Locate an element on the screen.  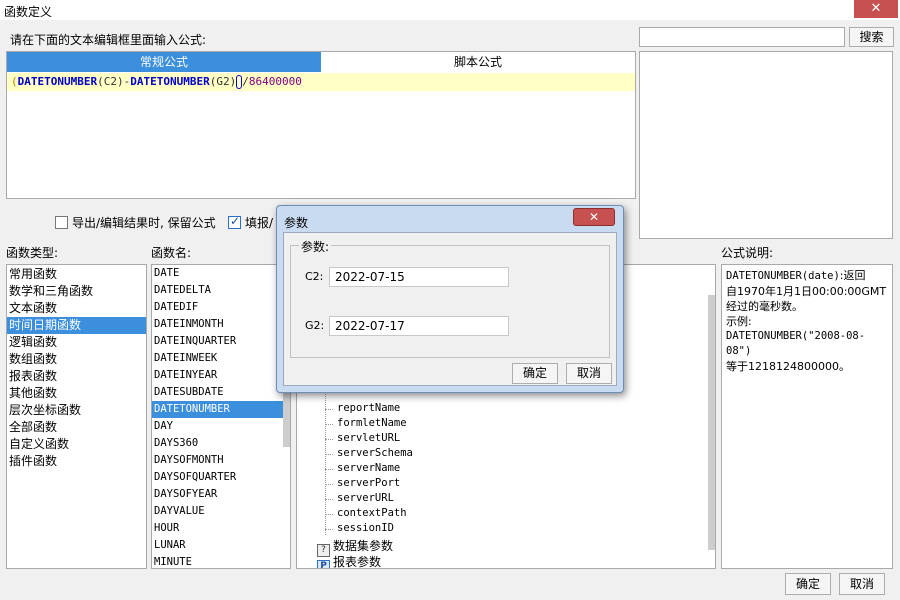
functions-label: 函数名: is located at coordinates (171, 253).